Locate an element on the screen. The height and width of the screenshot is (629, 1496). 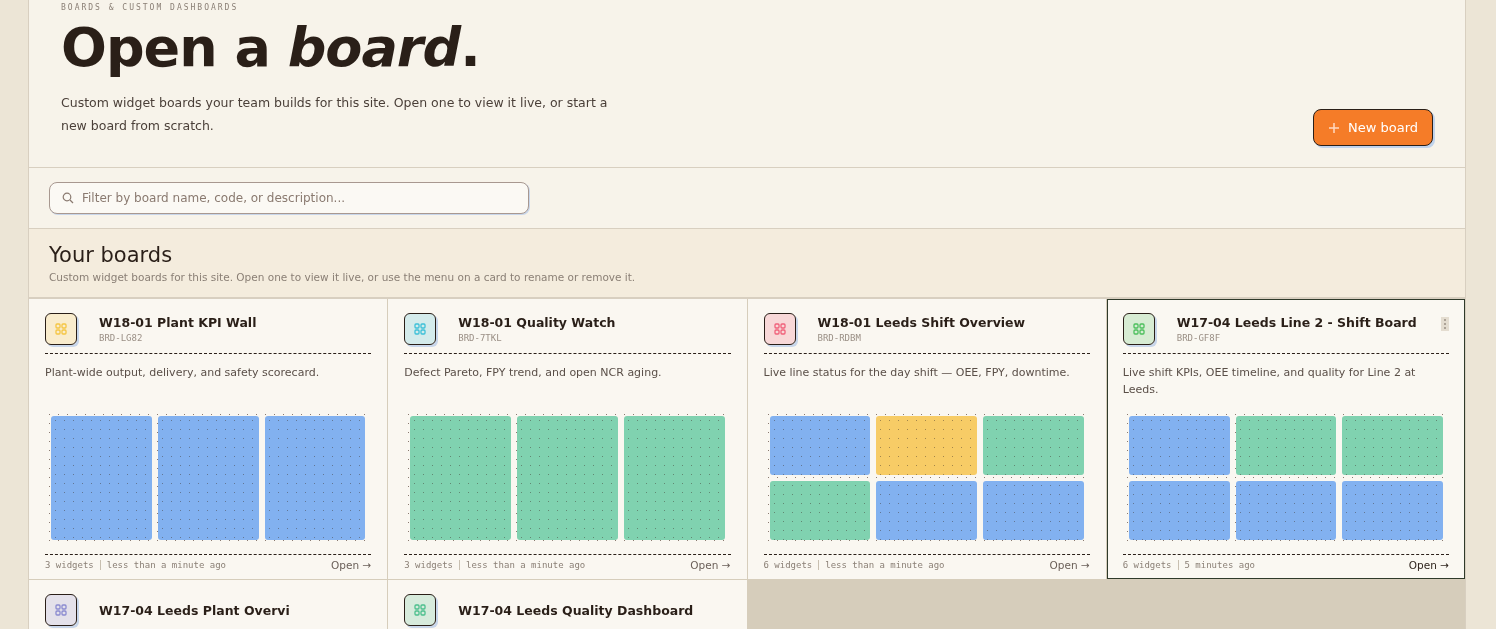
more-menu-icon is located at coordinates (1445, 324).